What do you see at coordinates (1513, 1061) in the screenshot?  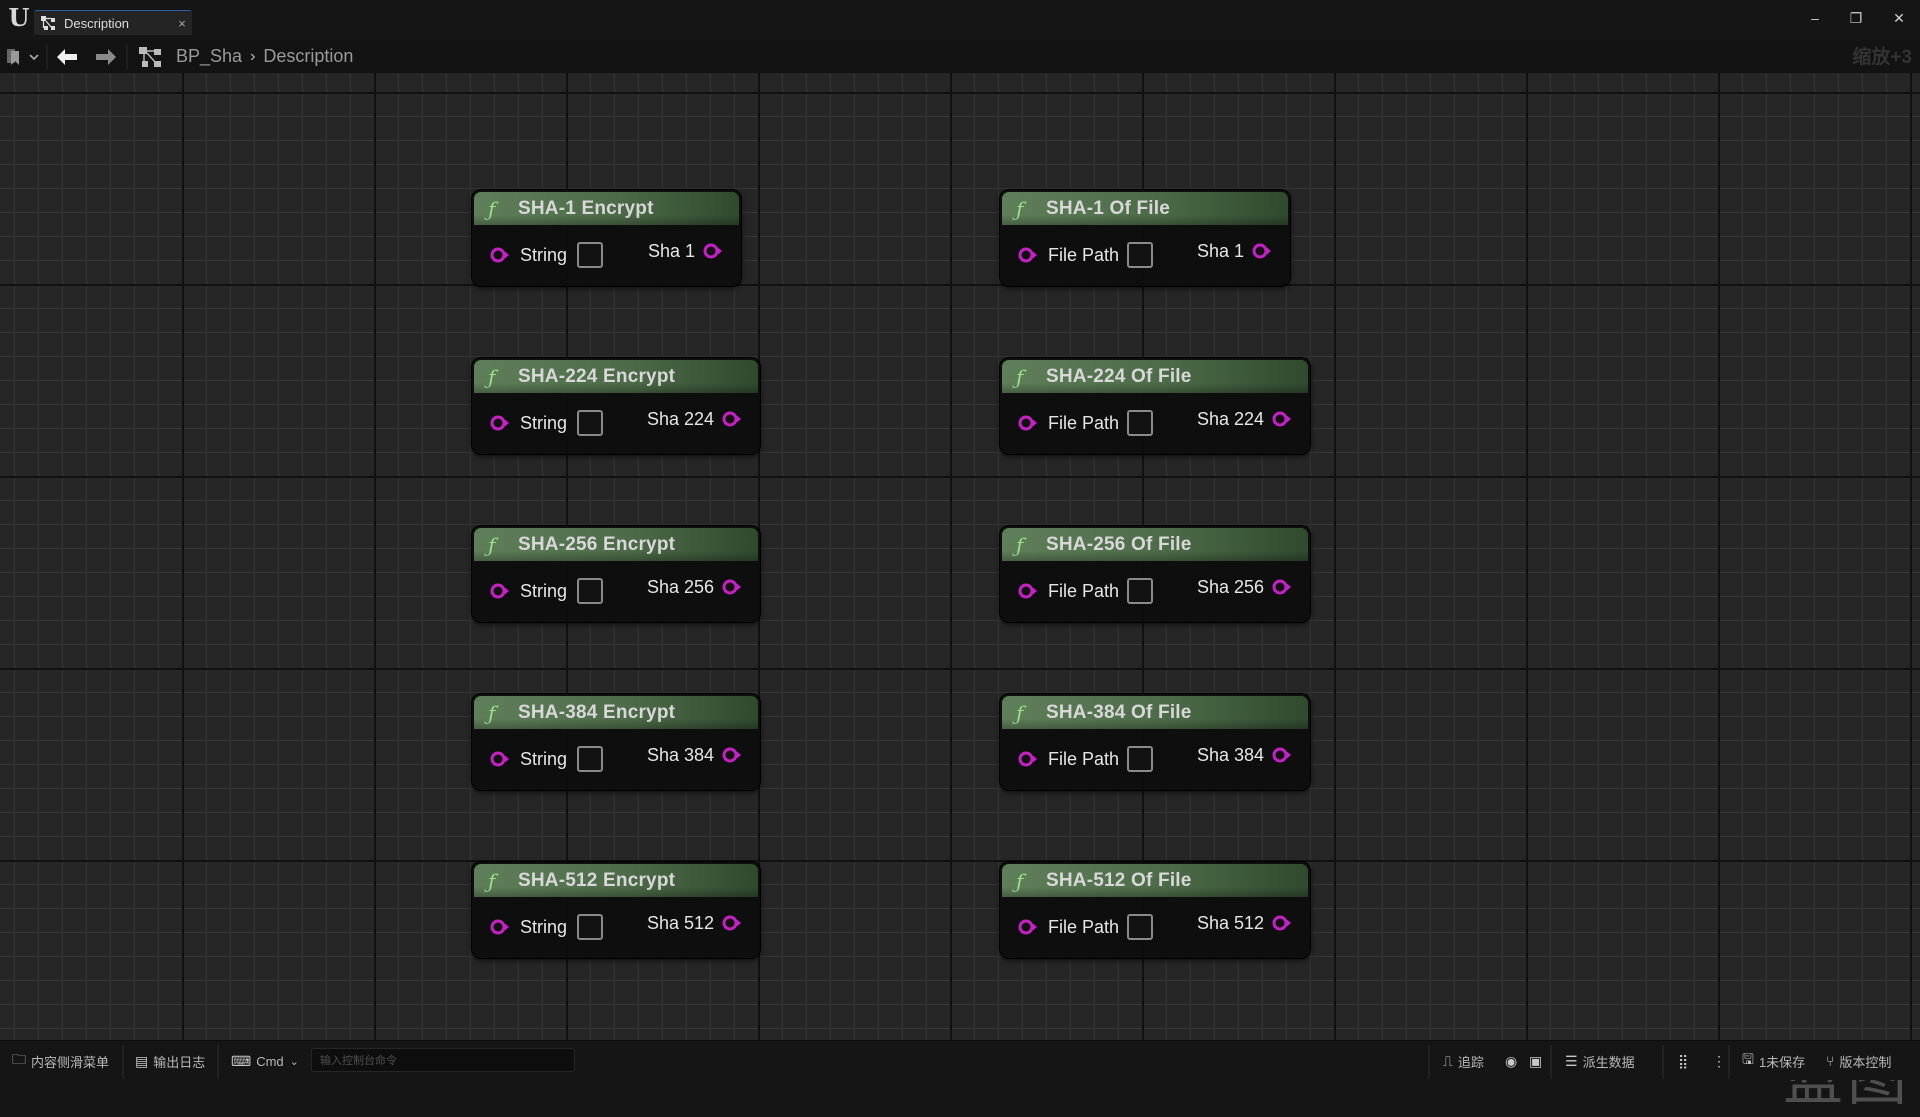 I see `trace-record-button: ◉` at bounding box center [1513, 1061].